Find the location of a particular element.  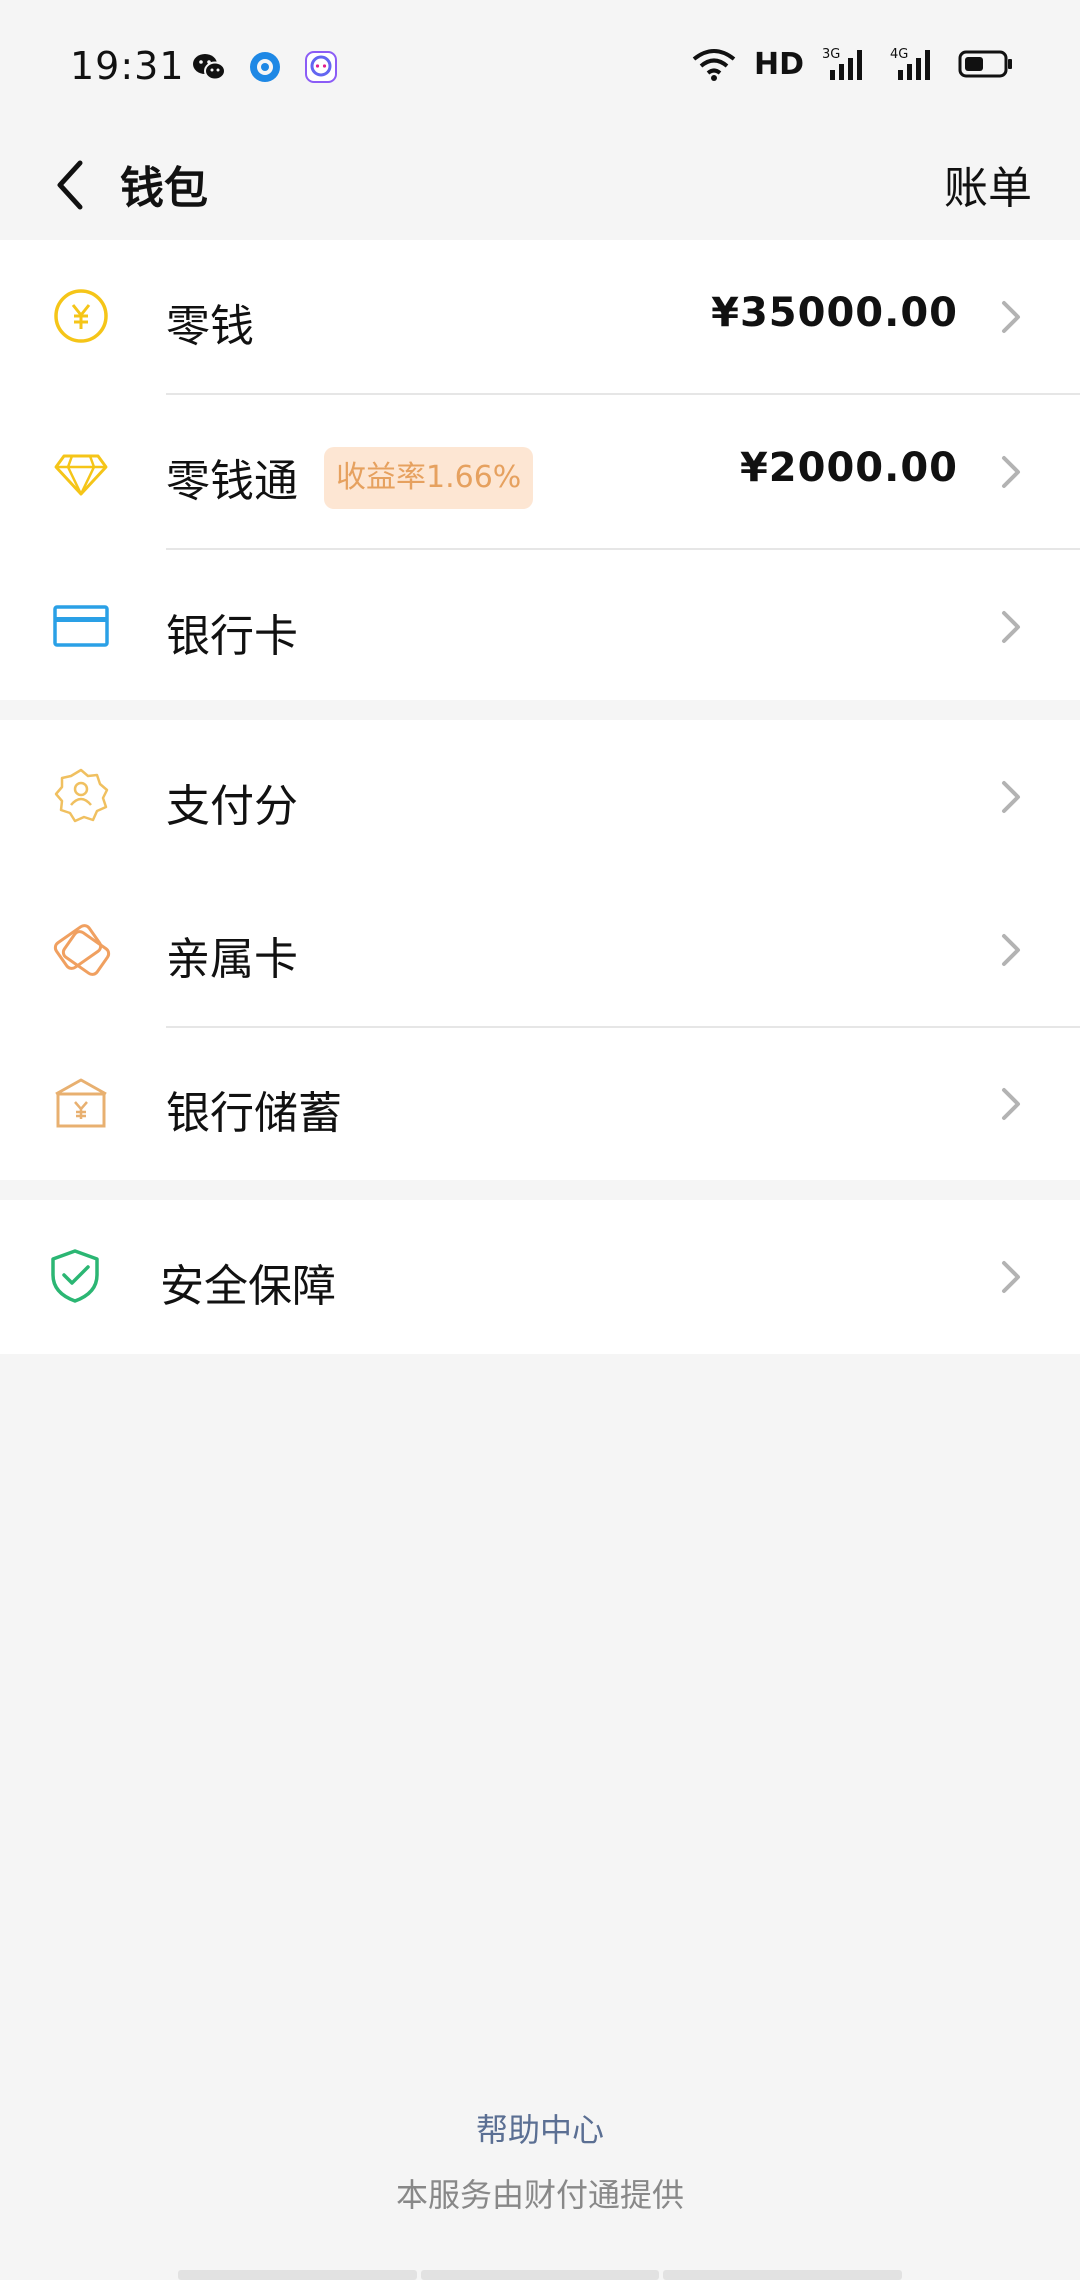

page-title: 钱包 is located at coordinates (164, 188).